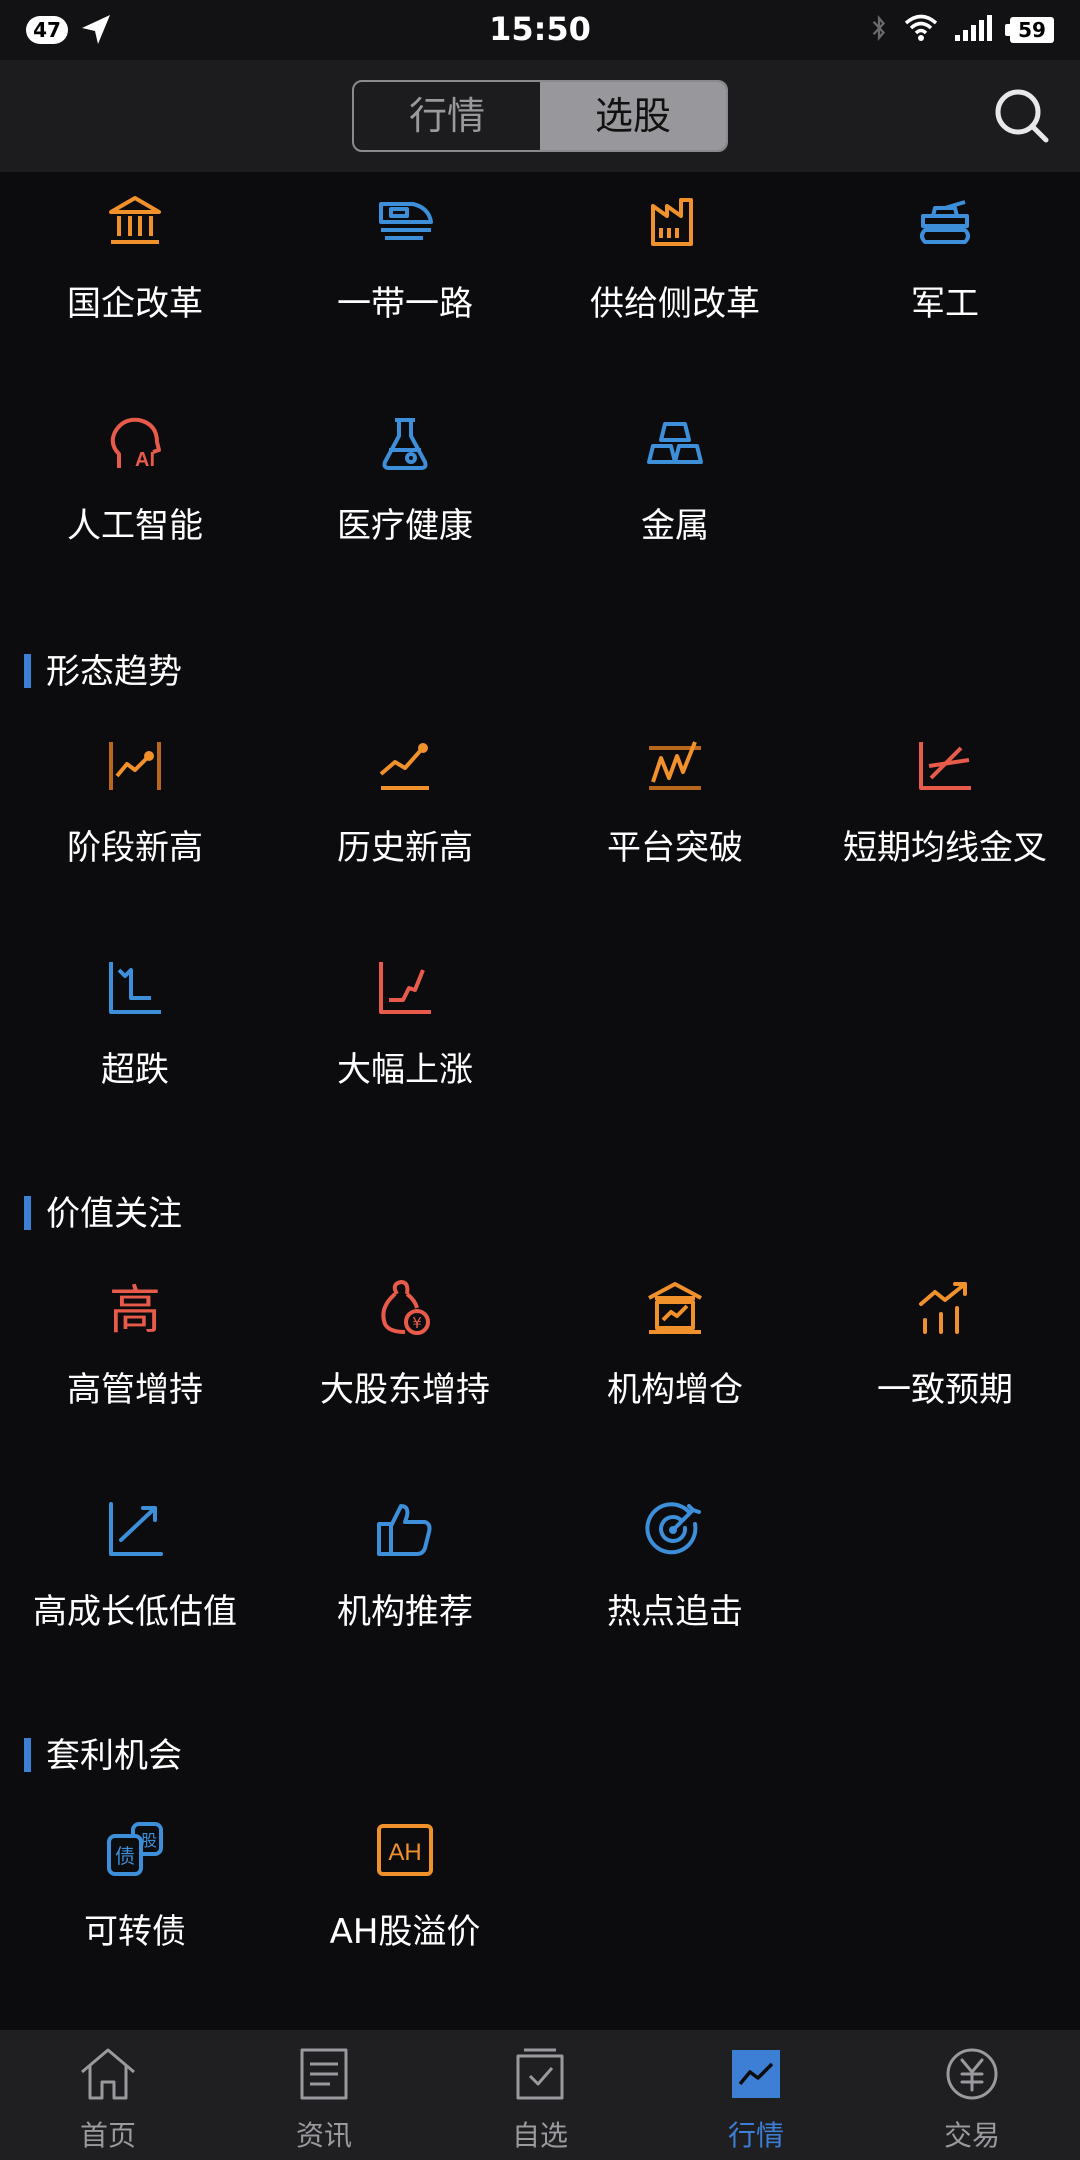 The width and height of the screenshot is (1080, 2160). I want to click on tab-label: 自选, so click(539, 2135).